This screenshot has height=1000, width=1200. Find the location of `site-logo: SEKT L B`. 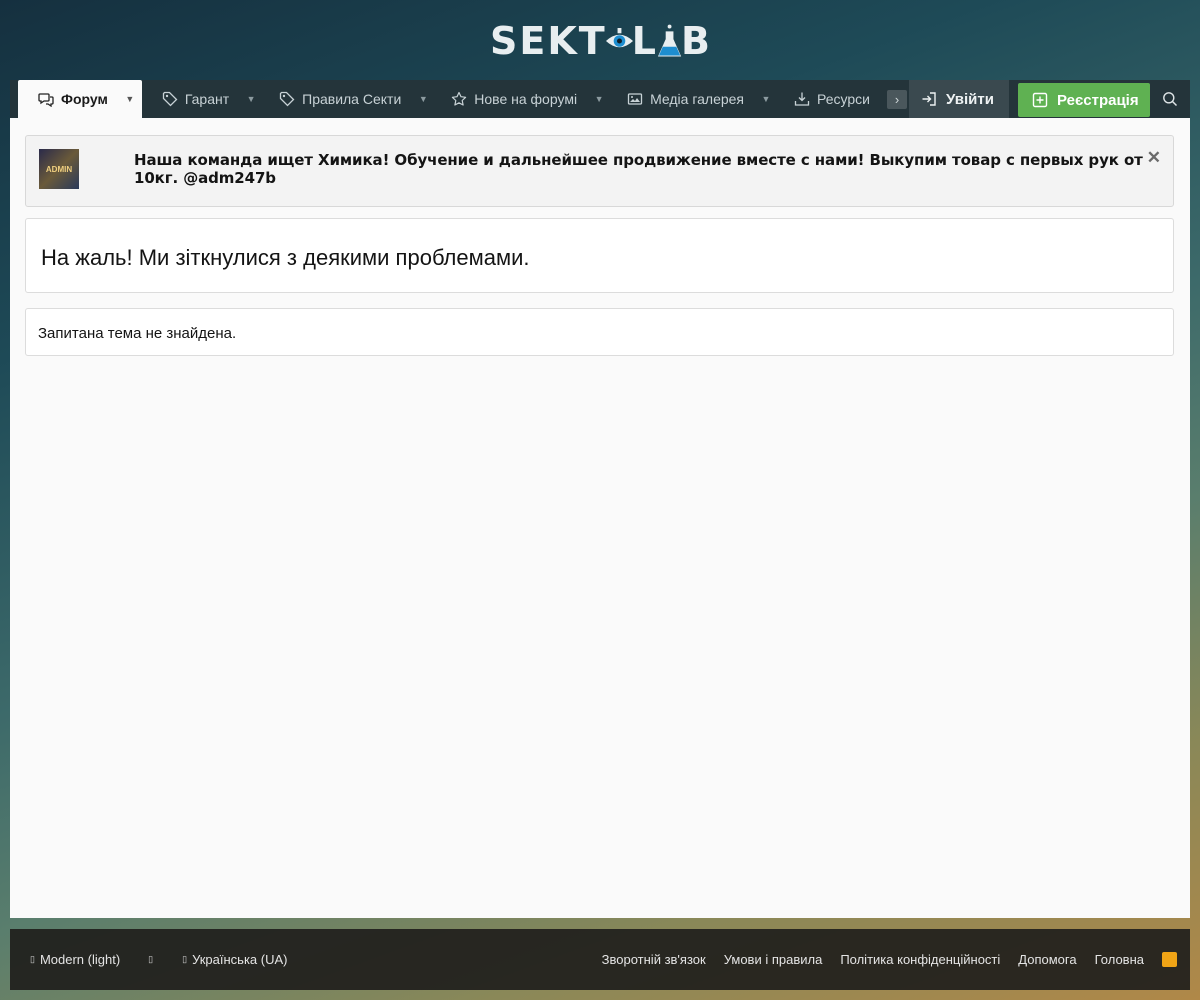

site-logo: SEKT L B is located at coordinates (601, 41).